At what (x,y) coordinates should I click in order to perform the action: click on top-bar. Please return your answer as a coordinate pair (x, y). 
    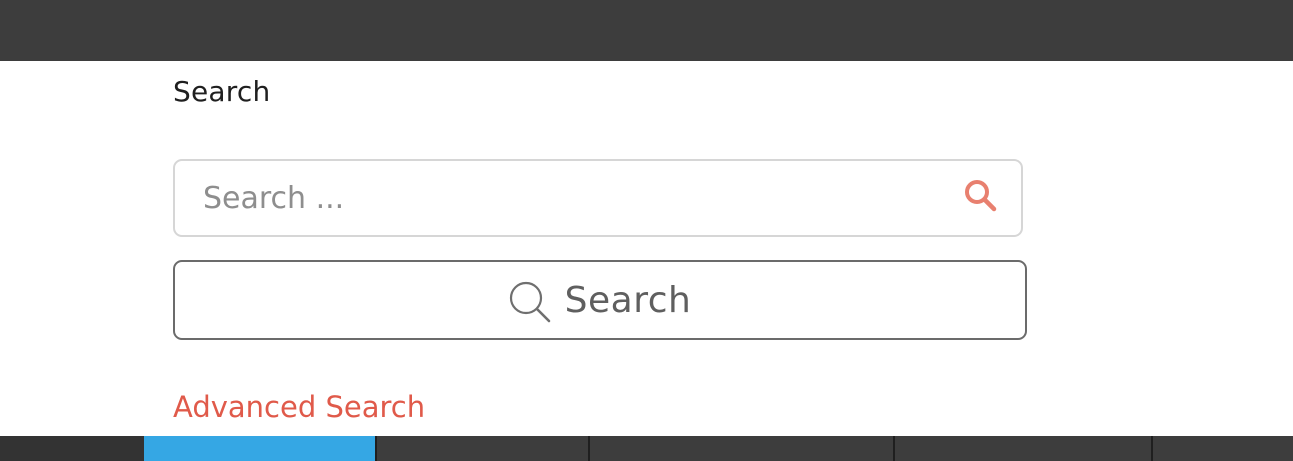
    Looking at the image, I should click on (646, 30).